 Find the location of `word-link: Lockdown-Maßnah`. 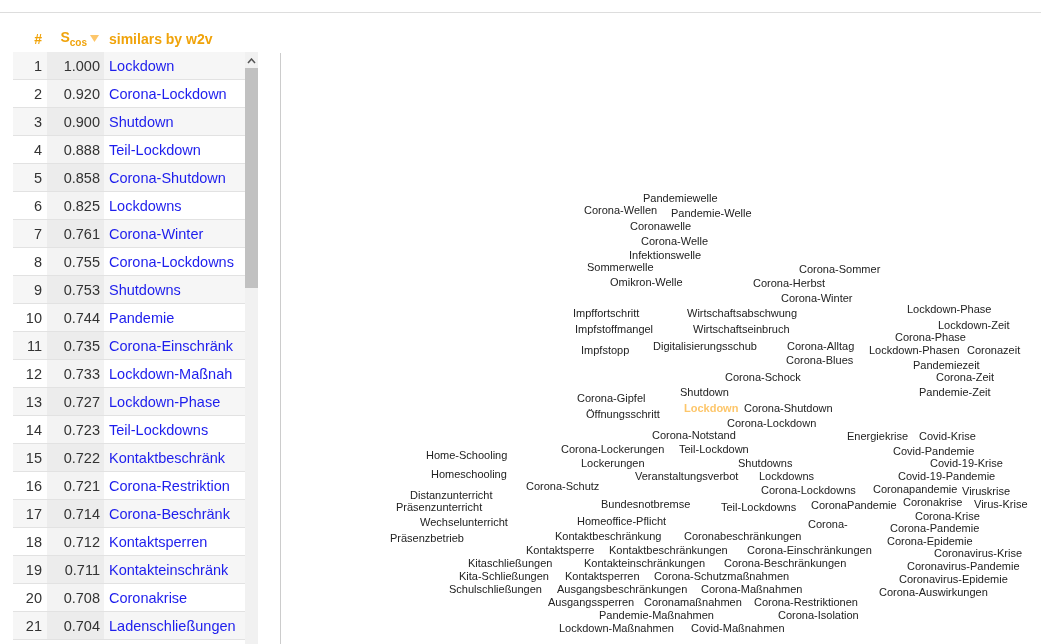

word-link: Lockdown-Maßnah is located at coordinates (168, 373).